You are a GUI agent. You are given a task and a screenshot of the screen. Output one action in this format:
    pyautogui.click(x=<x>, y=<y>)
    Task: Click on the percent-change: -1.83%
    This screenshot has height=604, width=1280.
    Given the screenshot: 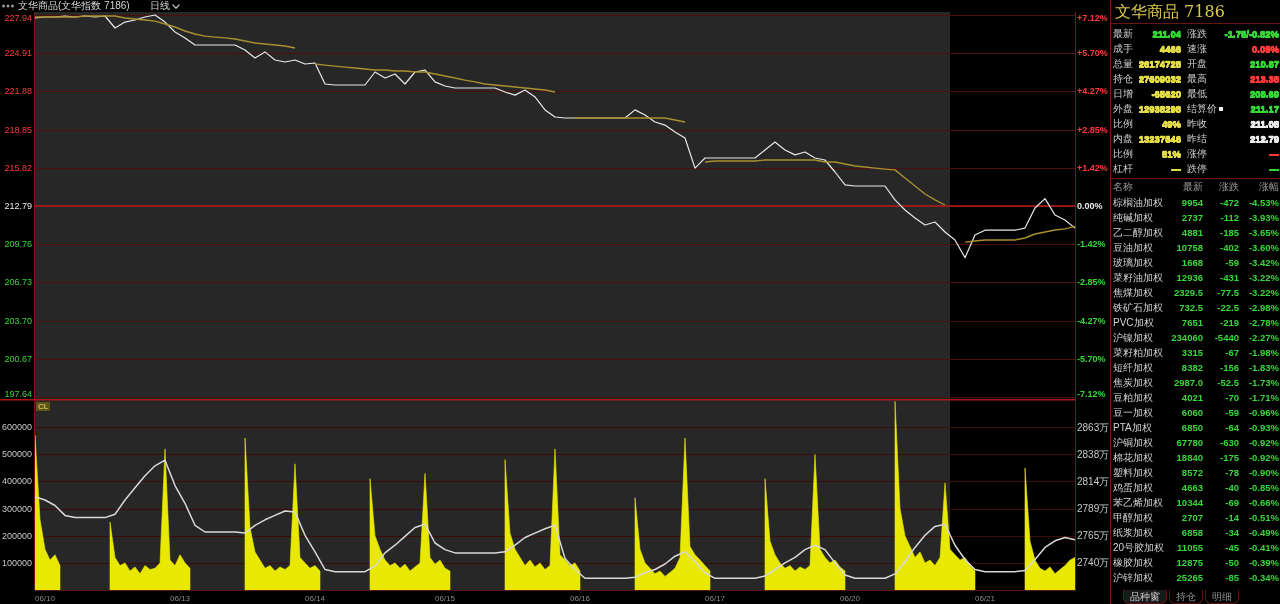 What is the action you would take?
    pyautogui.click(x=1263, y=367)
    